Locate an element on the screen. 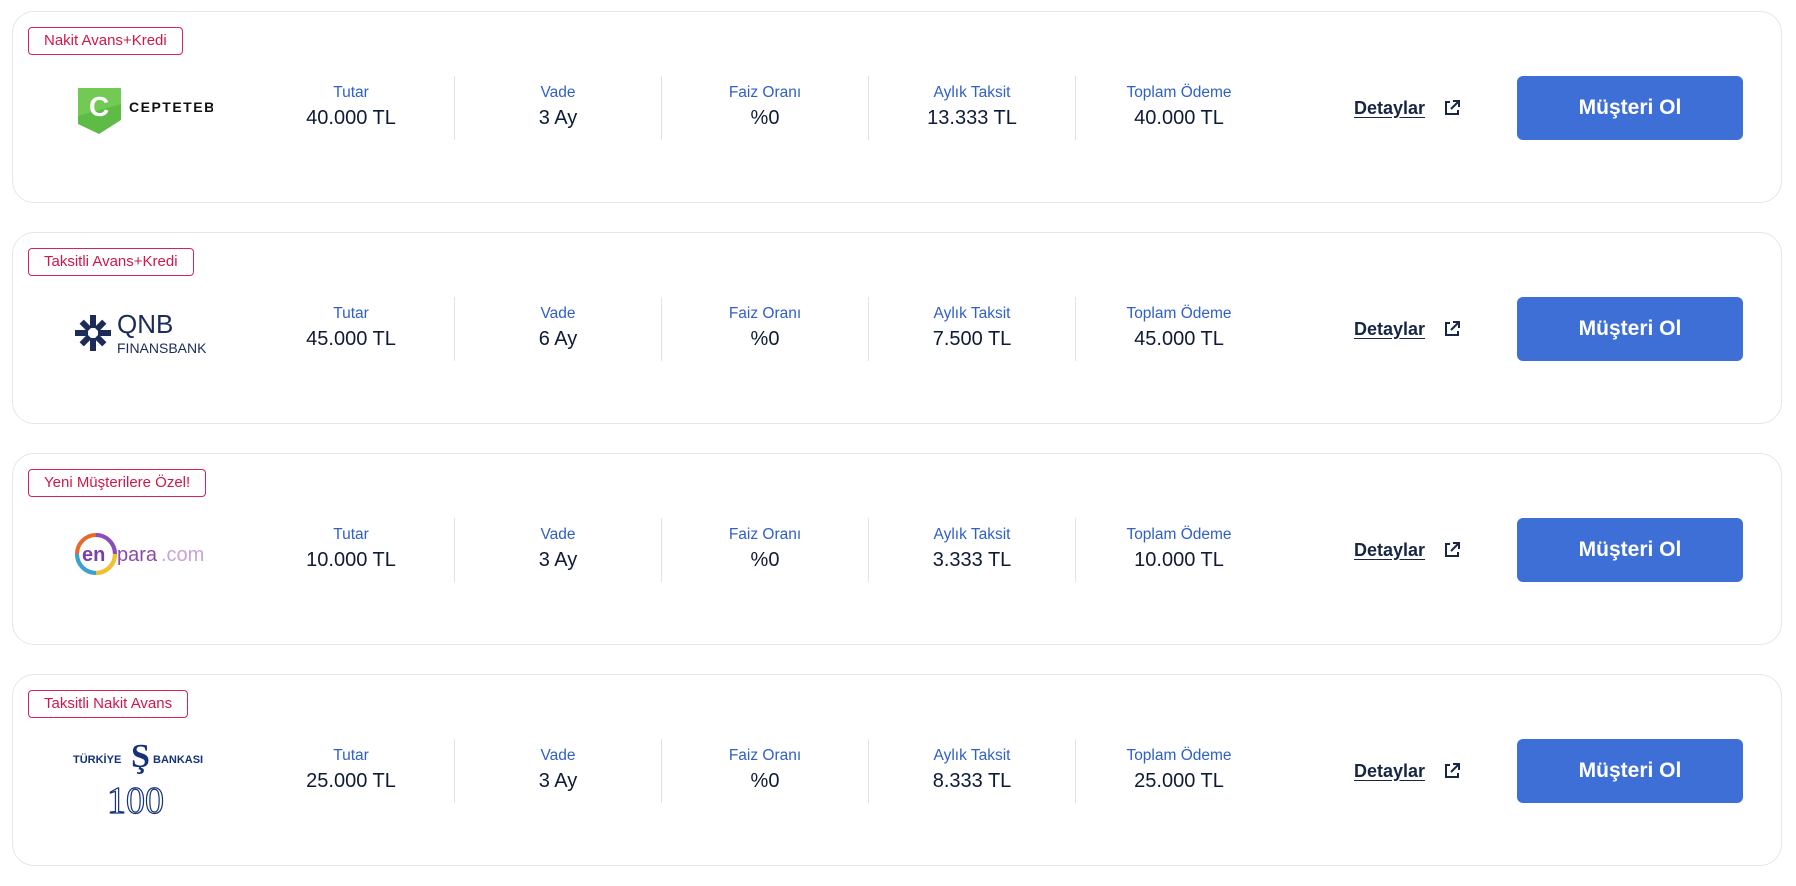 The image size is (1796, 886). amount-column: Tutar 25.000 TL is located at coordinates (351, 771).